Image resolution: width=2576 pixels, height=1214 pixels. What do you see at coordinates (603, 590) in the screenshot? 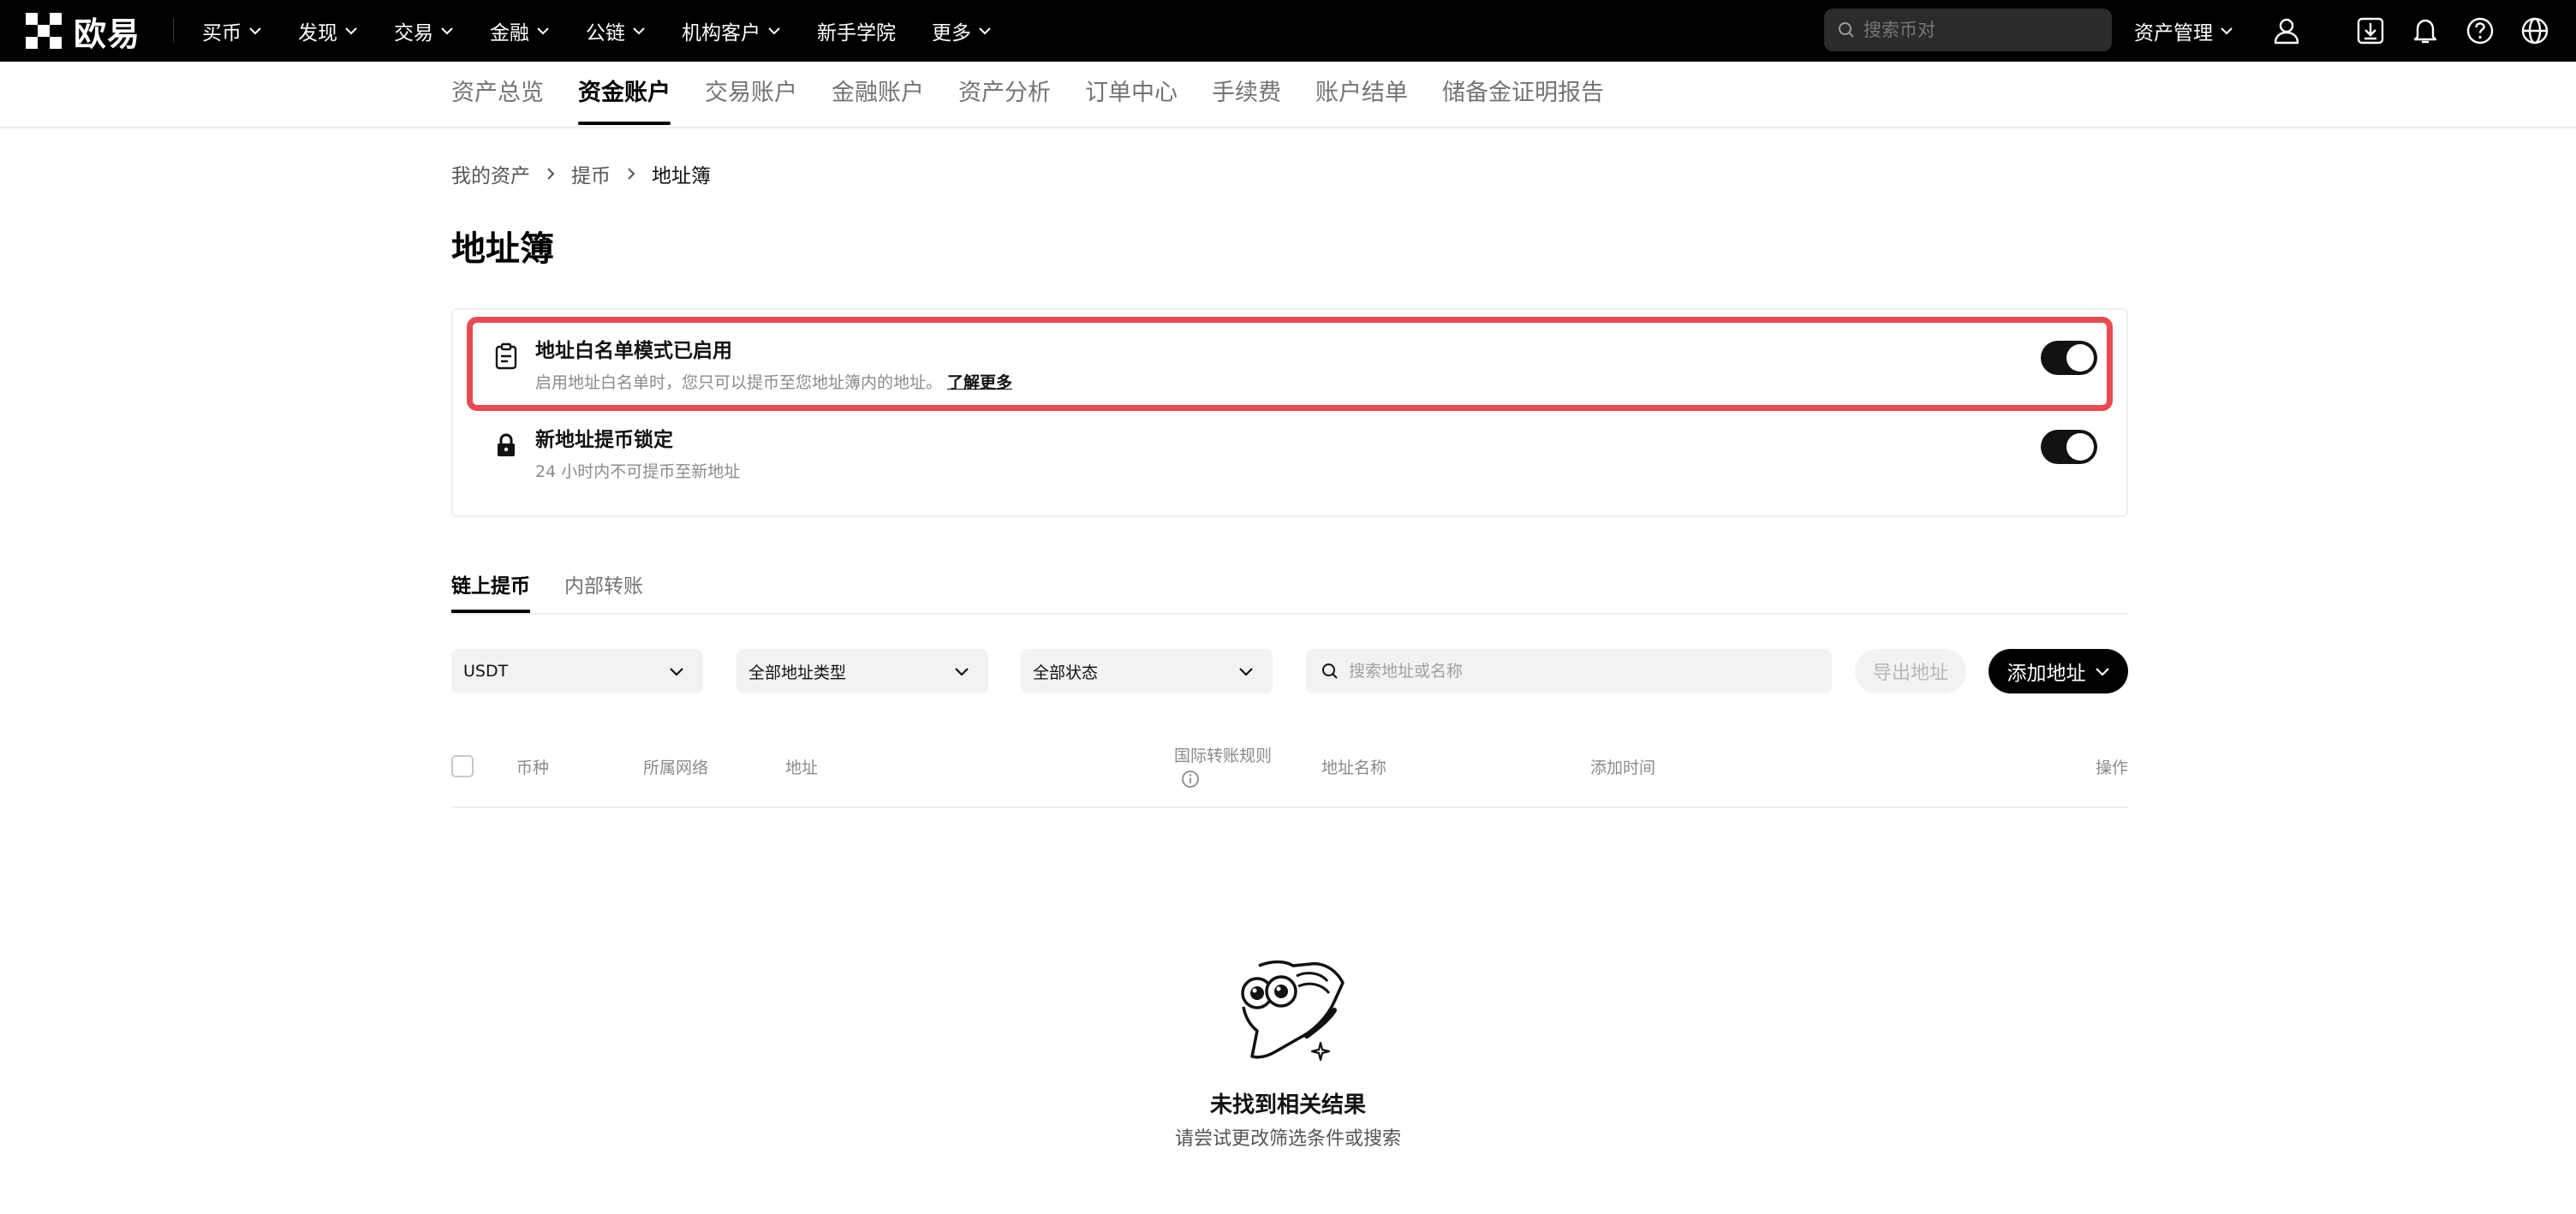
I see `tab-internal-transfer: 内部转账` at bounding box center [603, 590].